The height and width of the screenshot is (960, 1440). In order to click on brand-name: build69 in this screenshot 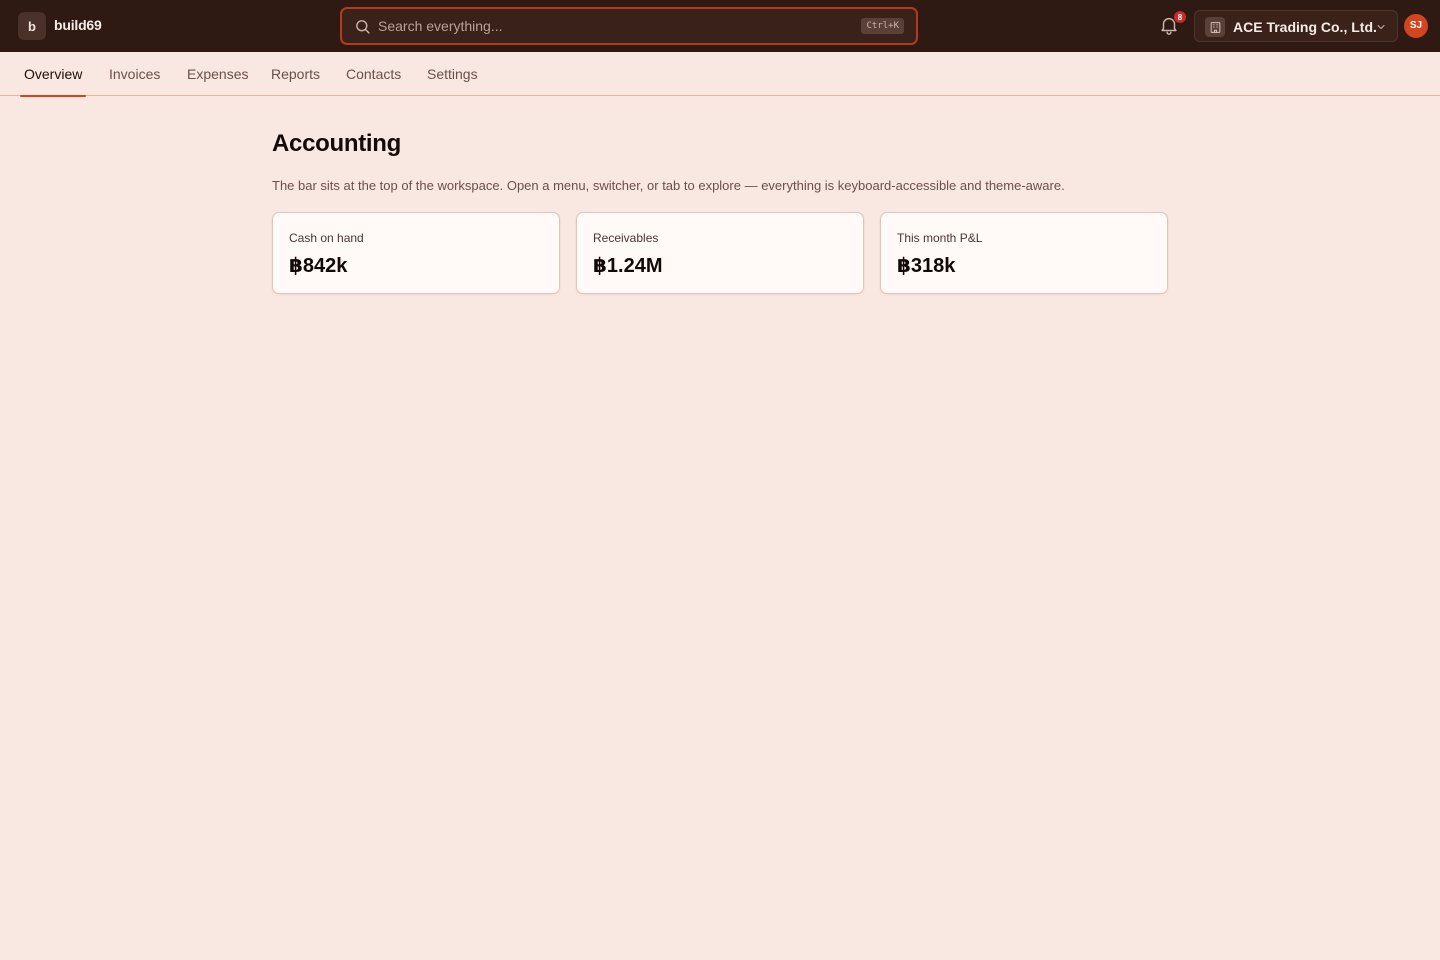, I will do `click(78, 25)`.